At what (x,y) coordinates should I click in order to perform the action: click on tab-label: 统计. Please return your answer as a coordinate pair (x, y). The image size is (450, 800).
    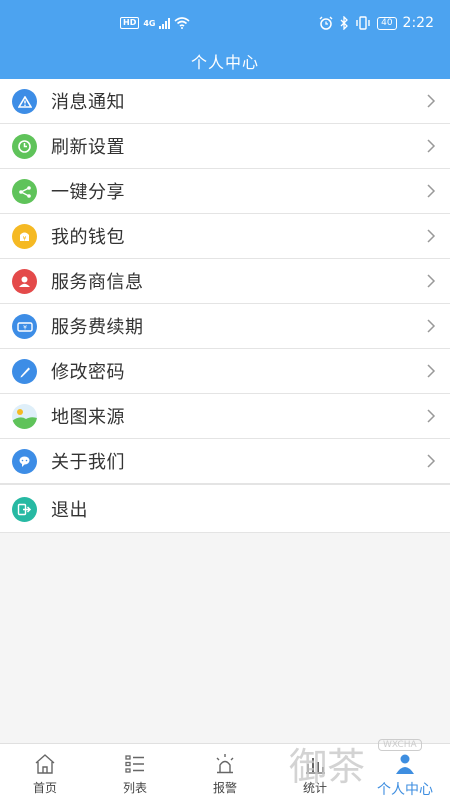
    Looking at the image, I should click on (314, 788).